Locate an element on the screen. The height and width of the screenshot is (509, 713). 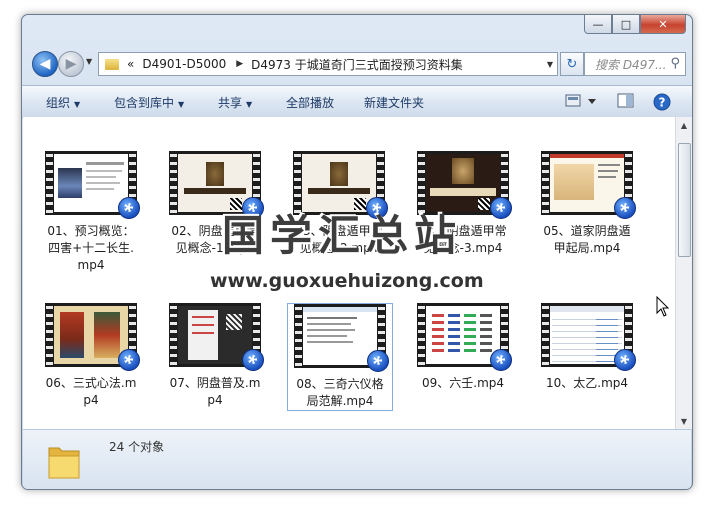
refresh-icon: ↻ is located at coordinates (572, 64).